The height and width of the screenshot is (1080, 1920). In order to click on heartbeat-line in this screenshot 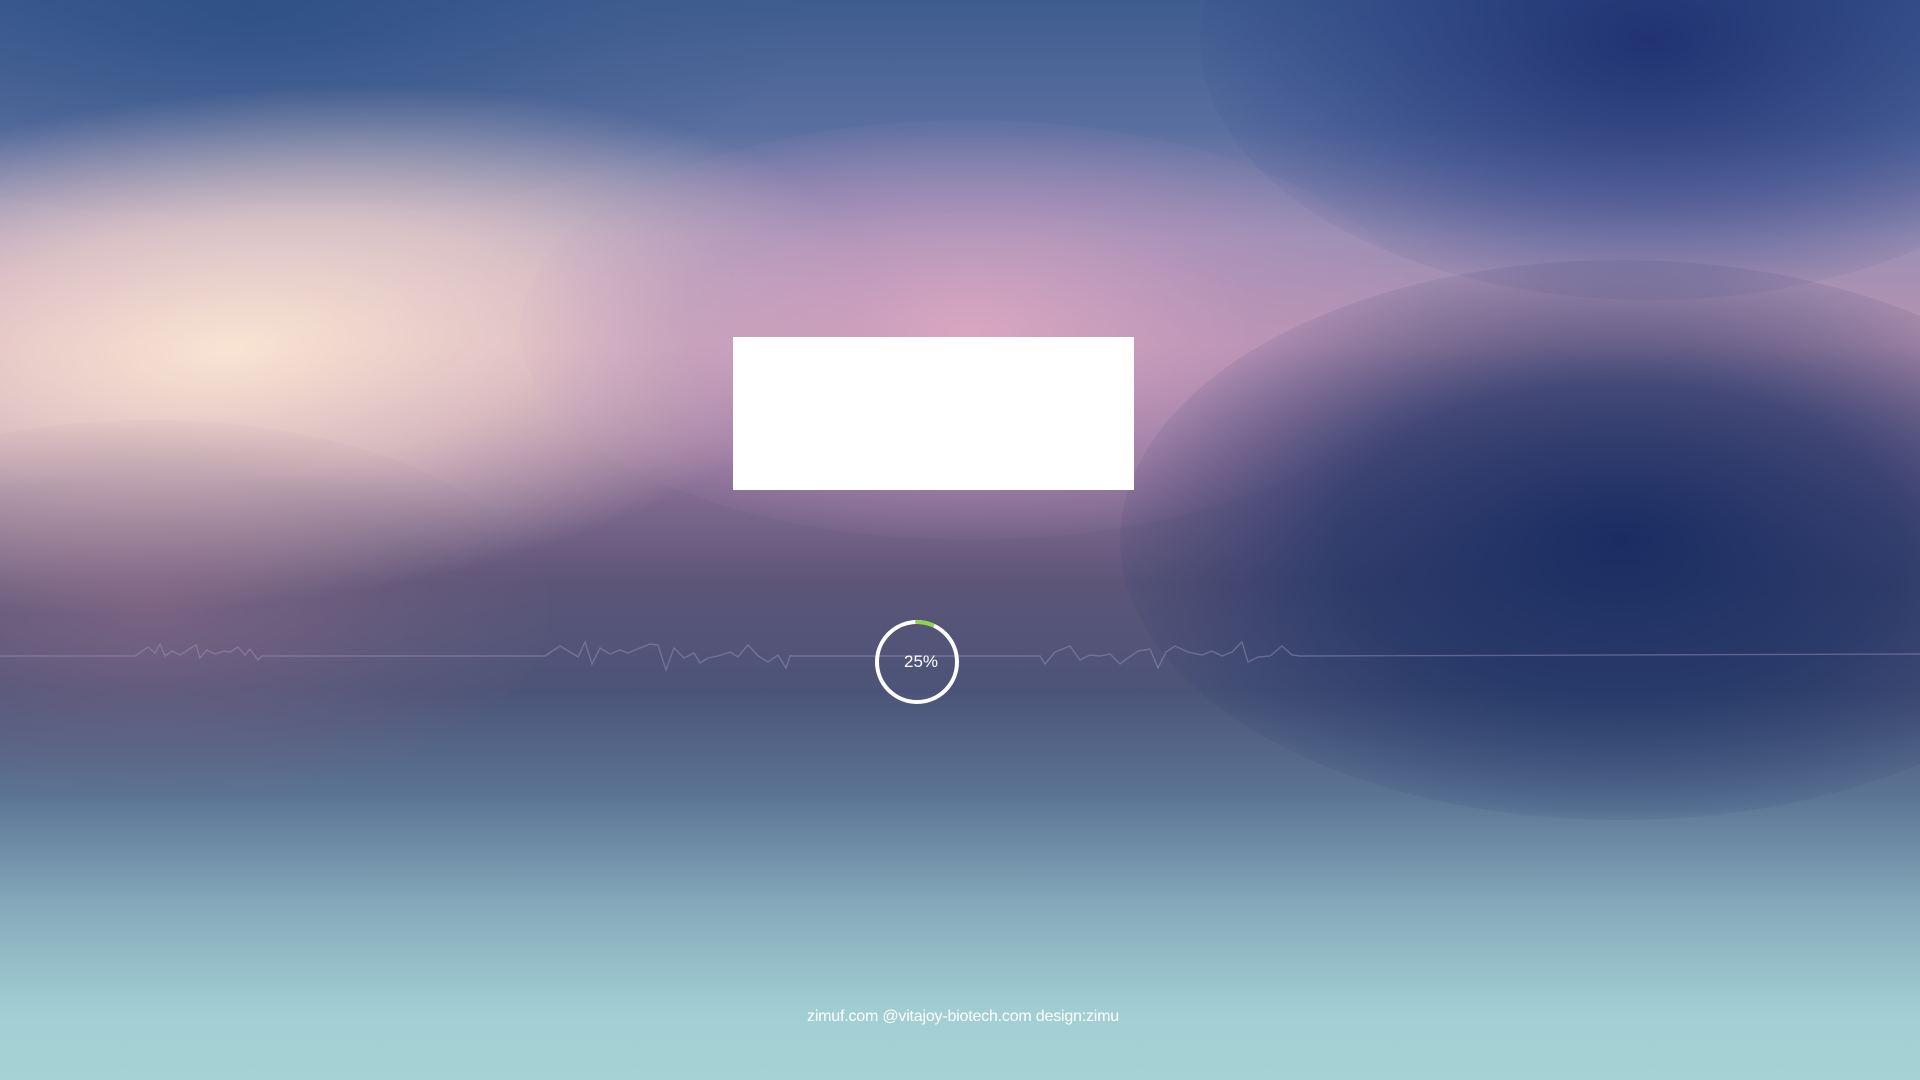, I will do `click(960, 656)`.